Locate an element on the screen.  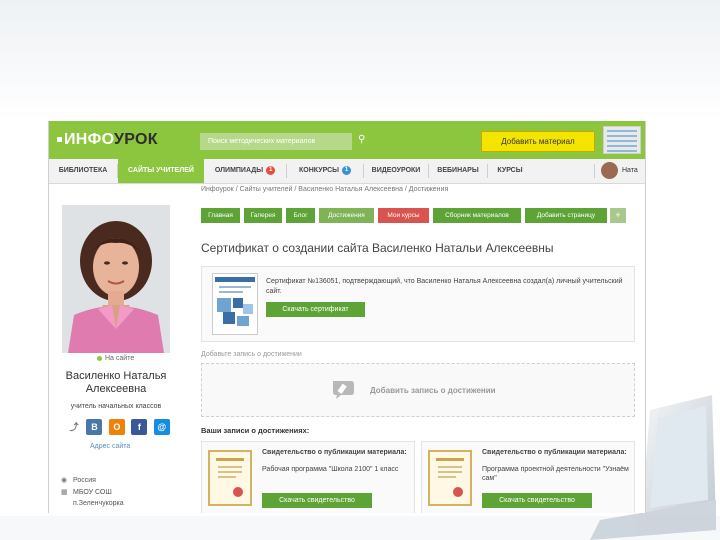
profile-name: Василенко Наталья Алексеевна is located at coordinates (116, 382).